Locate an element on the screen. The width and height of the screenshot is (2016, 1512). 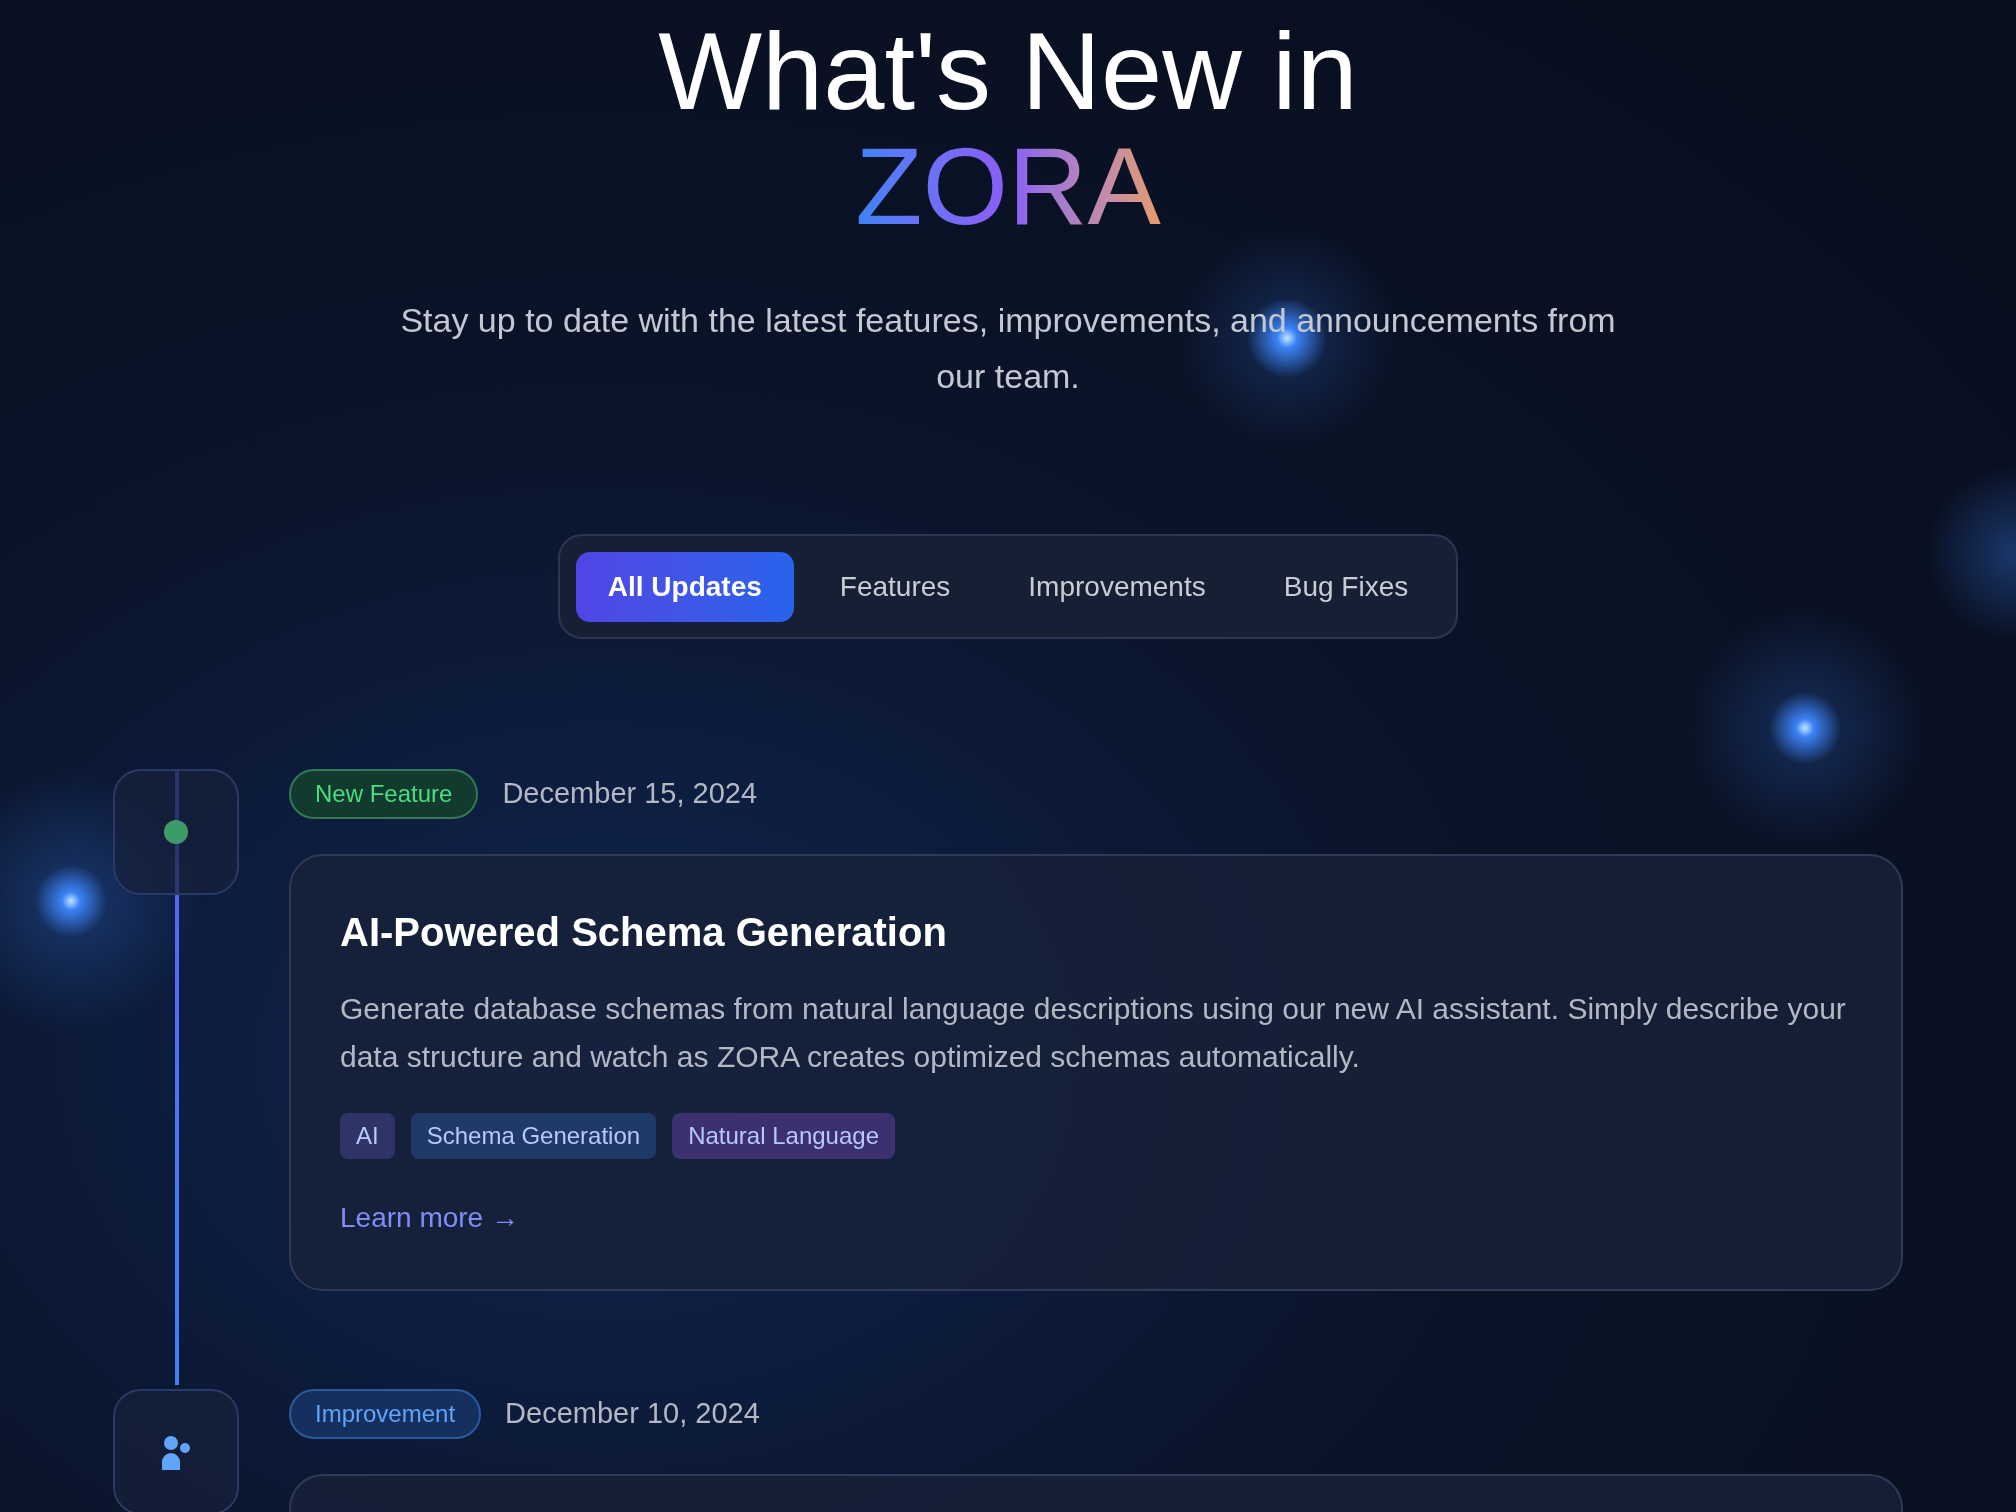
page-title: What's New in is located at coordinates (1008, 68).